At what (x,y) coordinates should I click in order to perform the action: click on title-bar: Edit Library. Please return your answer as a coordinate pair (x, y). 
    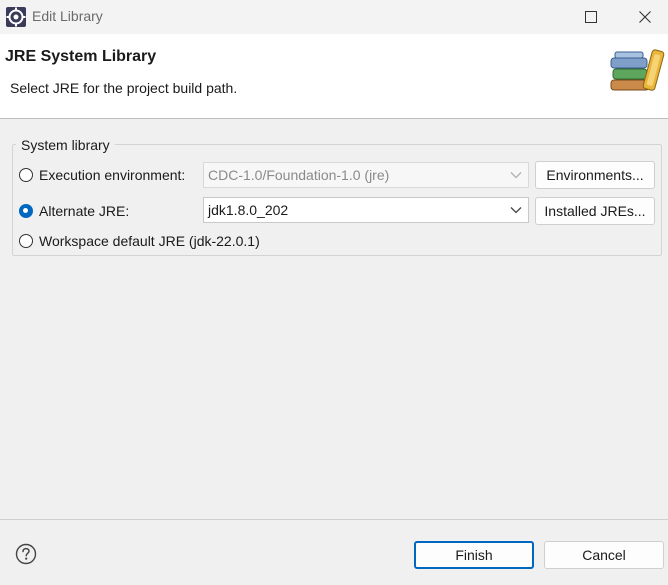
    Looking at the image, I should click on (334, 17).